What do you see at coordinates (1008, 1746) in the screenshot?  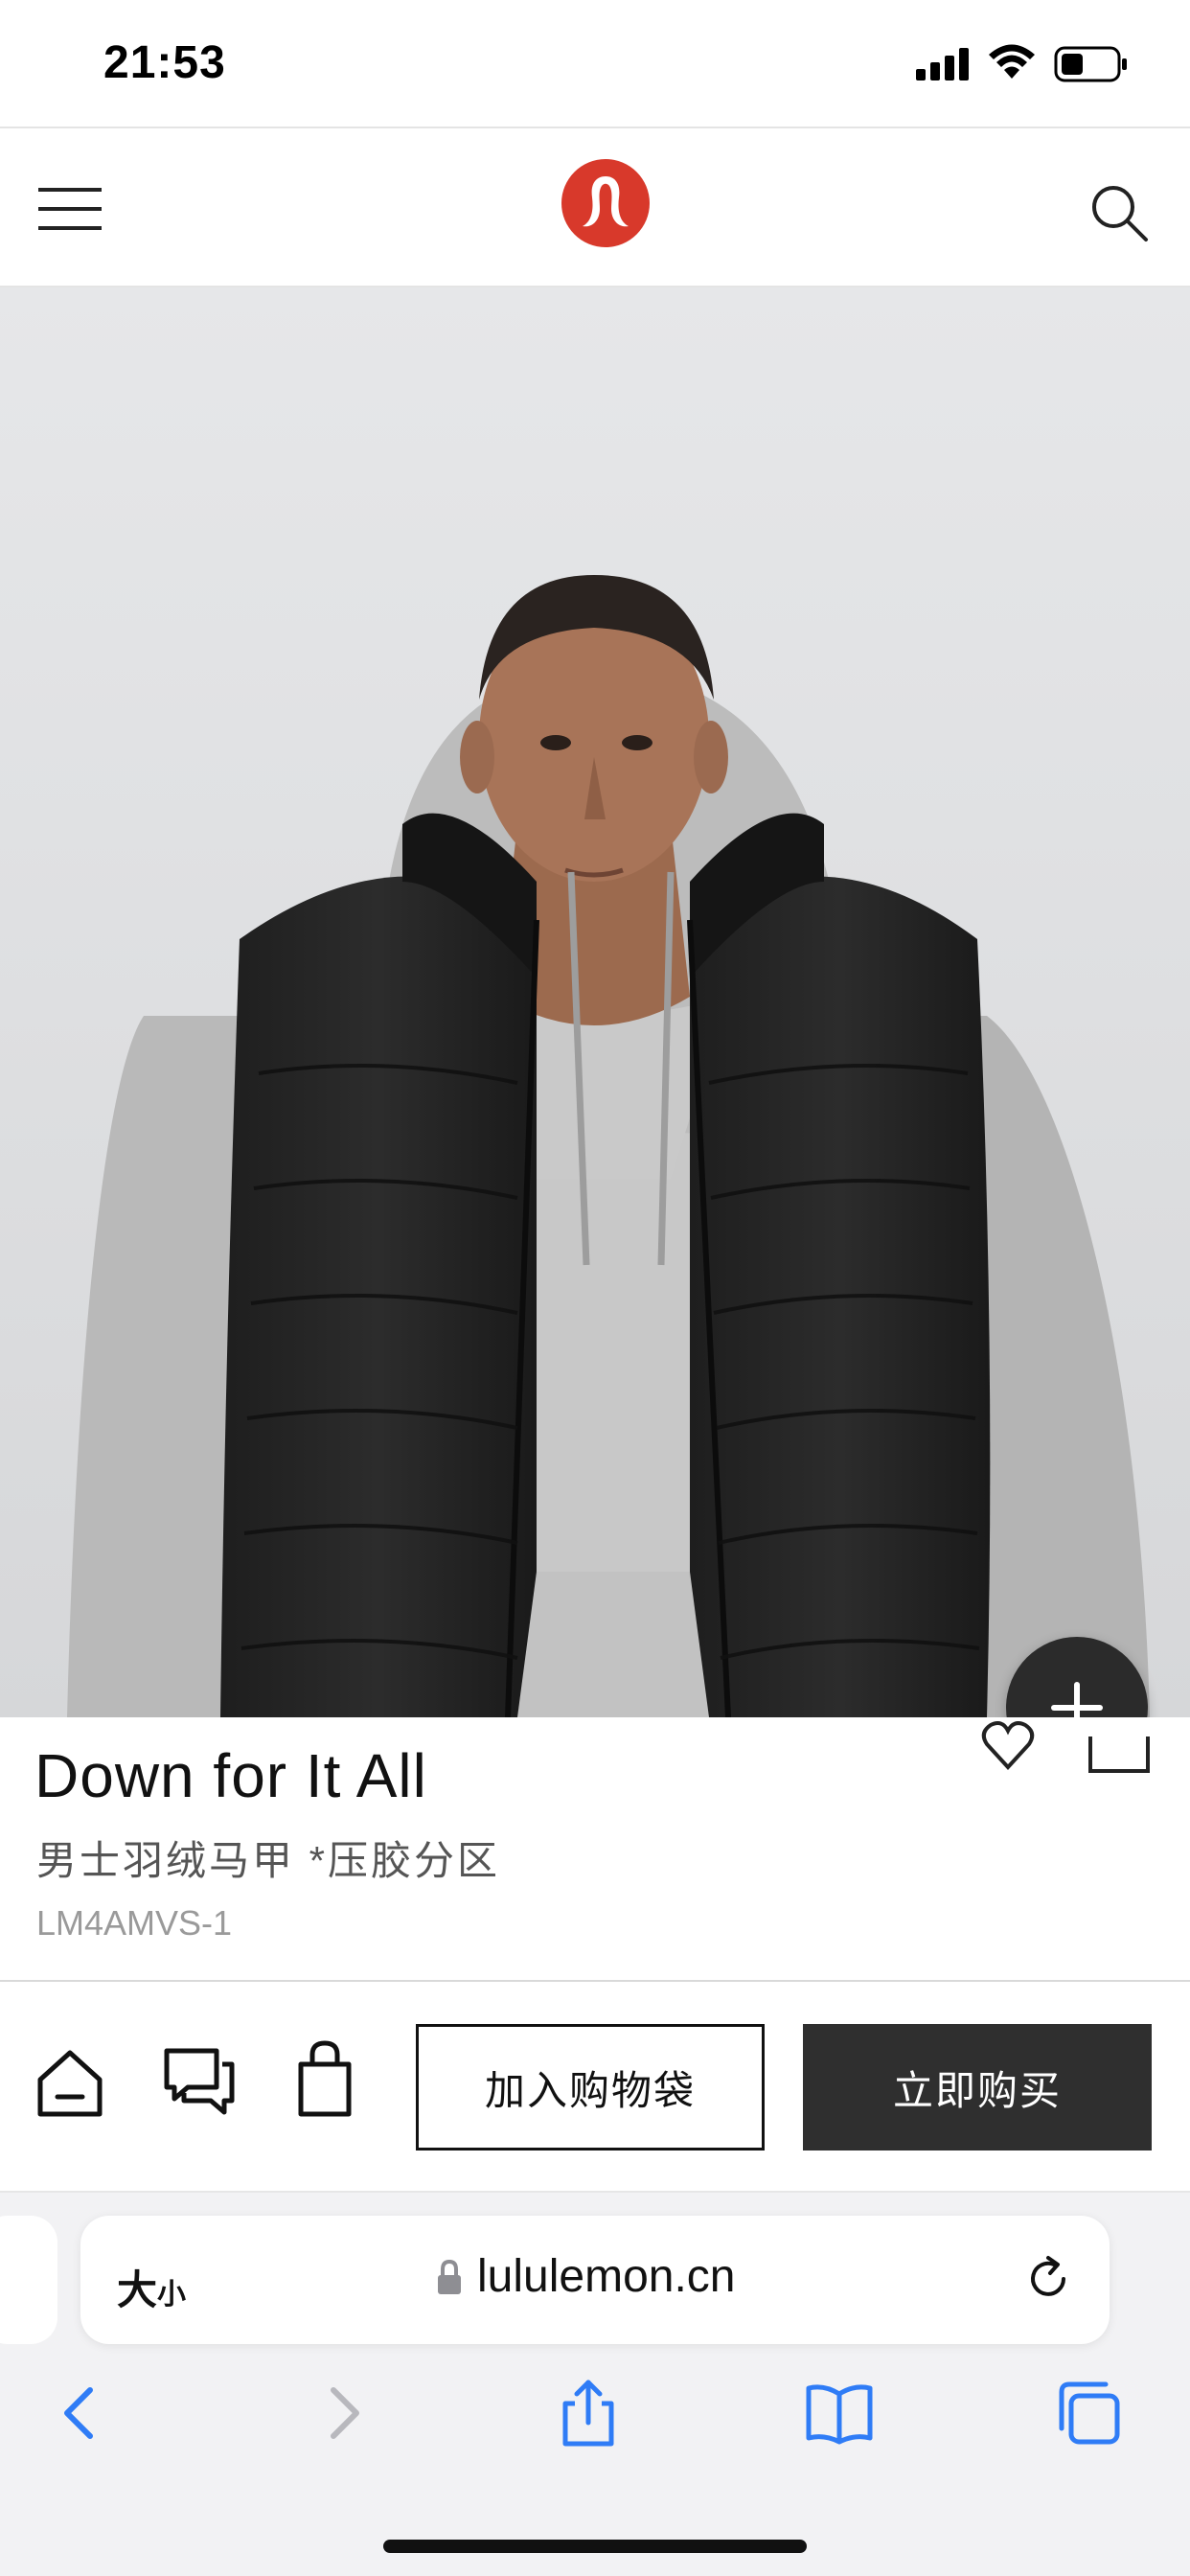 I see `heart-icon` at bounding box center [1008, 1746].